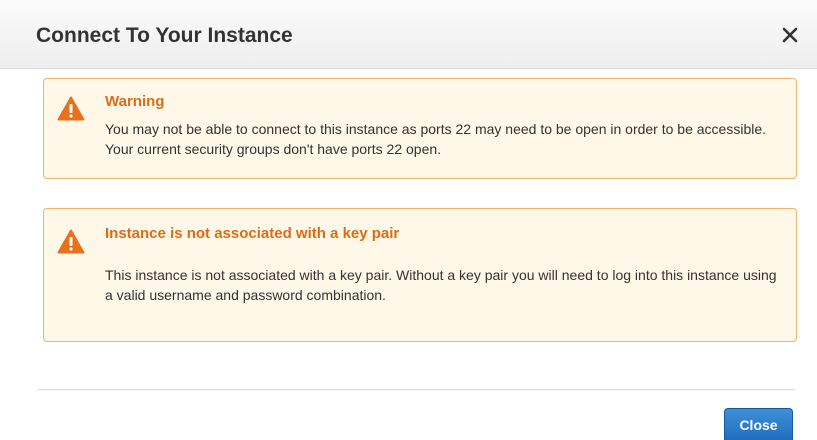 The image size is (817, 440). I want to click on close-button: Close, so click(758, 424).